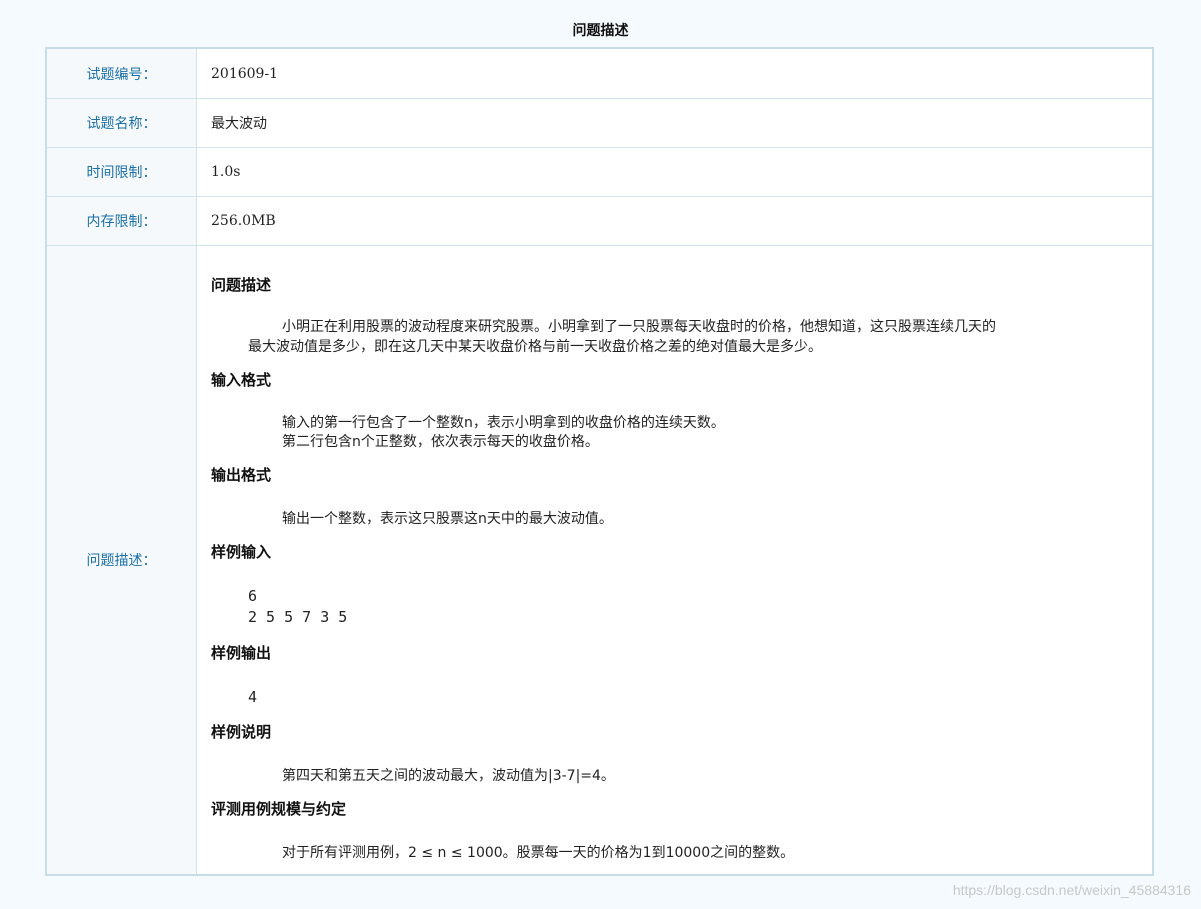  Describe the element at coordinates (1071, 890) in the screenshot. I see `watermark-url: https://blog.csdn.net/weixin_45884316` at that location.